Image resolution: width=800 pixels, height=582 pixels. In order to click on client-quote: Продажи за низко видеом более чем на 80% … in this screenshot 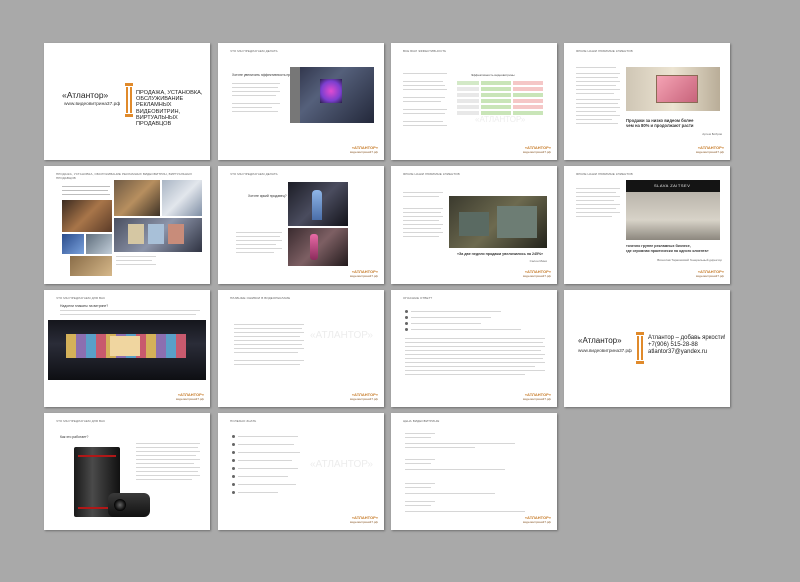, I will do `click(660, 123)`.